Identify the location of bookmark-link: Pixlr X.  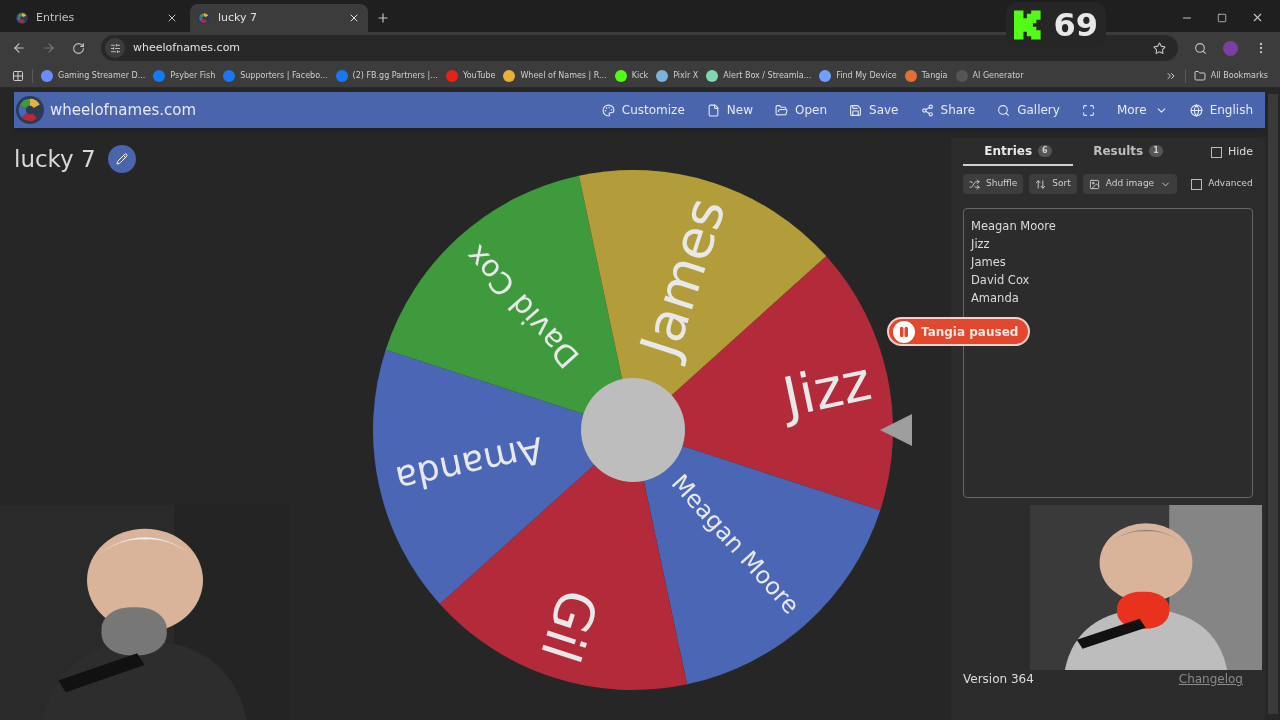
(677, 75).